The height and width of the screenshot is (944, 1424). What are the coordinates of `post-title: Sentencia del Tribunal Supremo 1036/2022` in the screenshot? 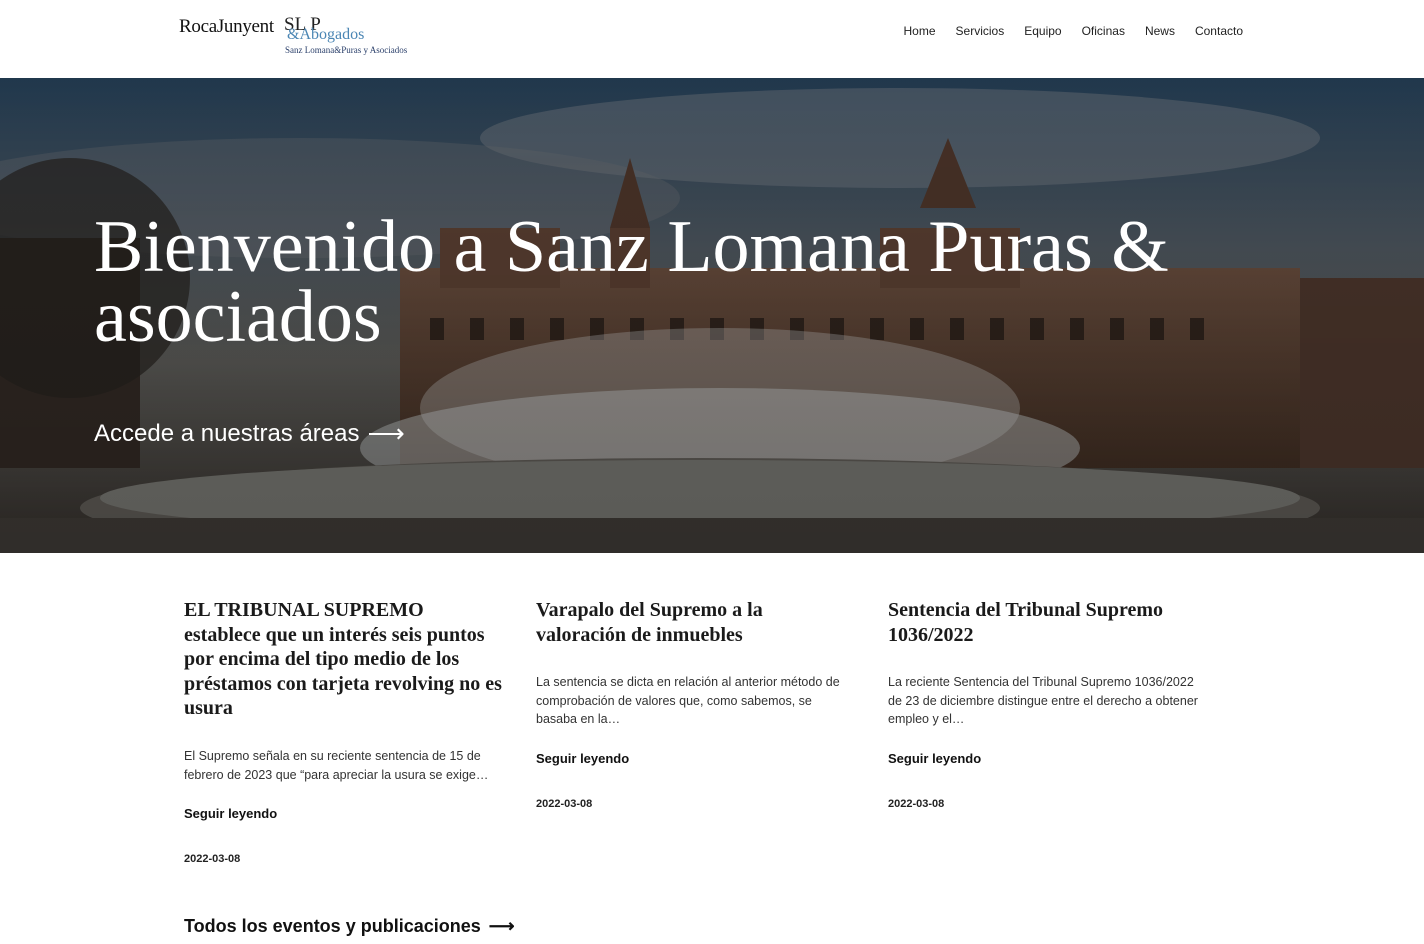 It's located at (1048, 622).